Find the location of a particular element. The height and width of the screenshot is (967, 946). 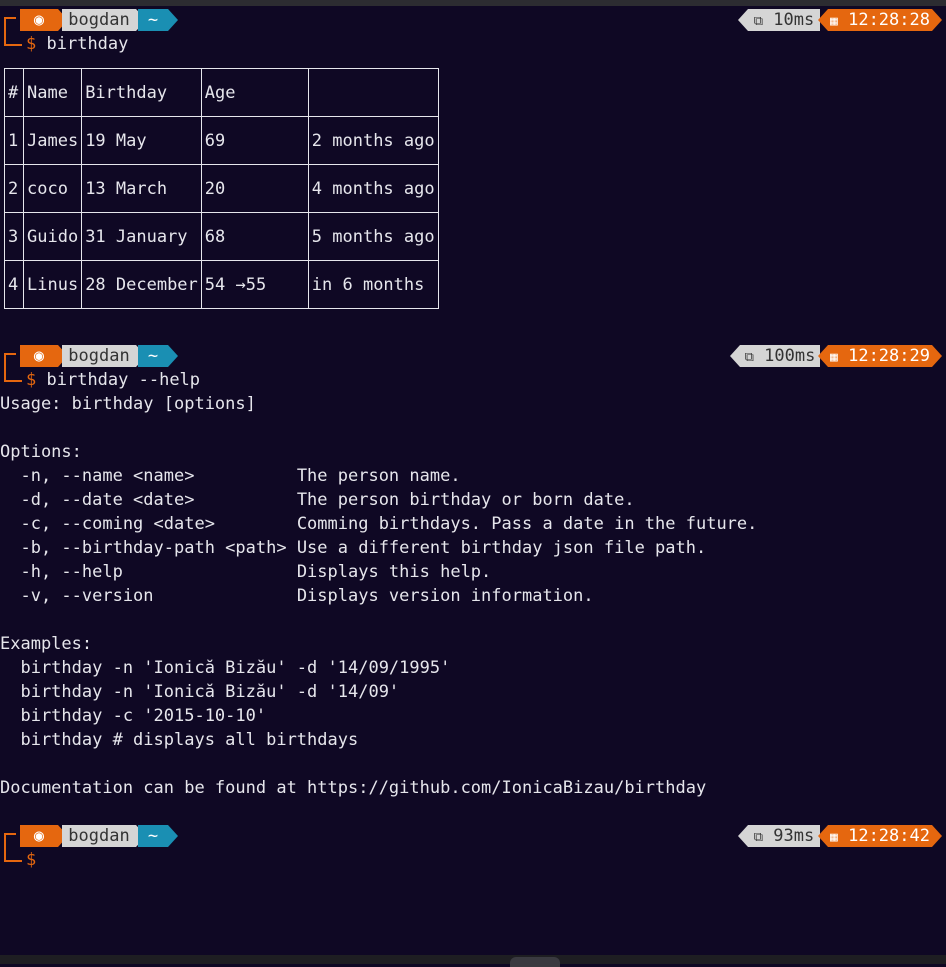

examples-heading: Examples: is located at coordinates (46, 644).